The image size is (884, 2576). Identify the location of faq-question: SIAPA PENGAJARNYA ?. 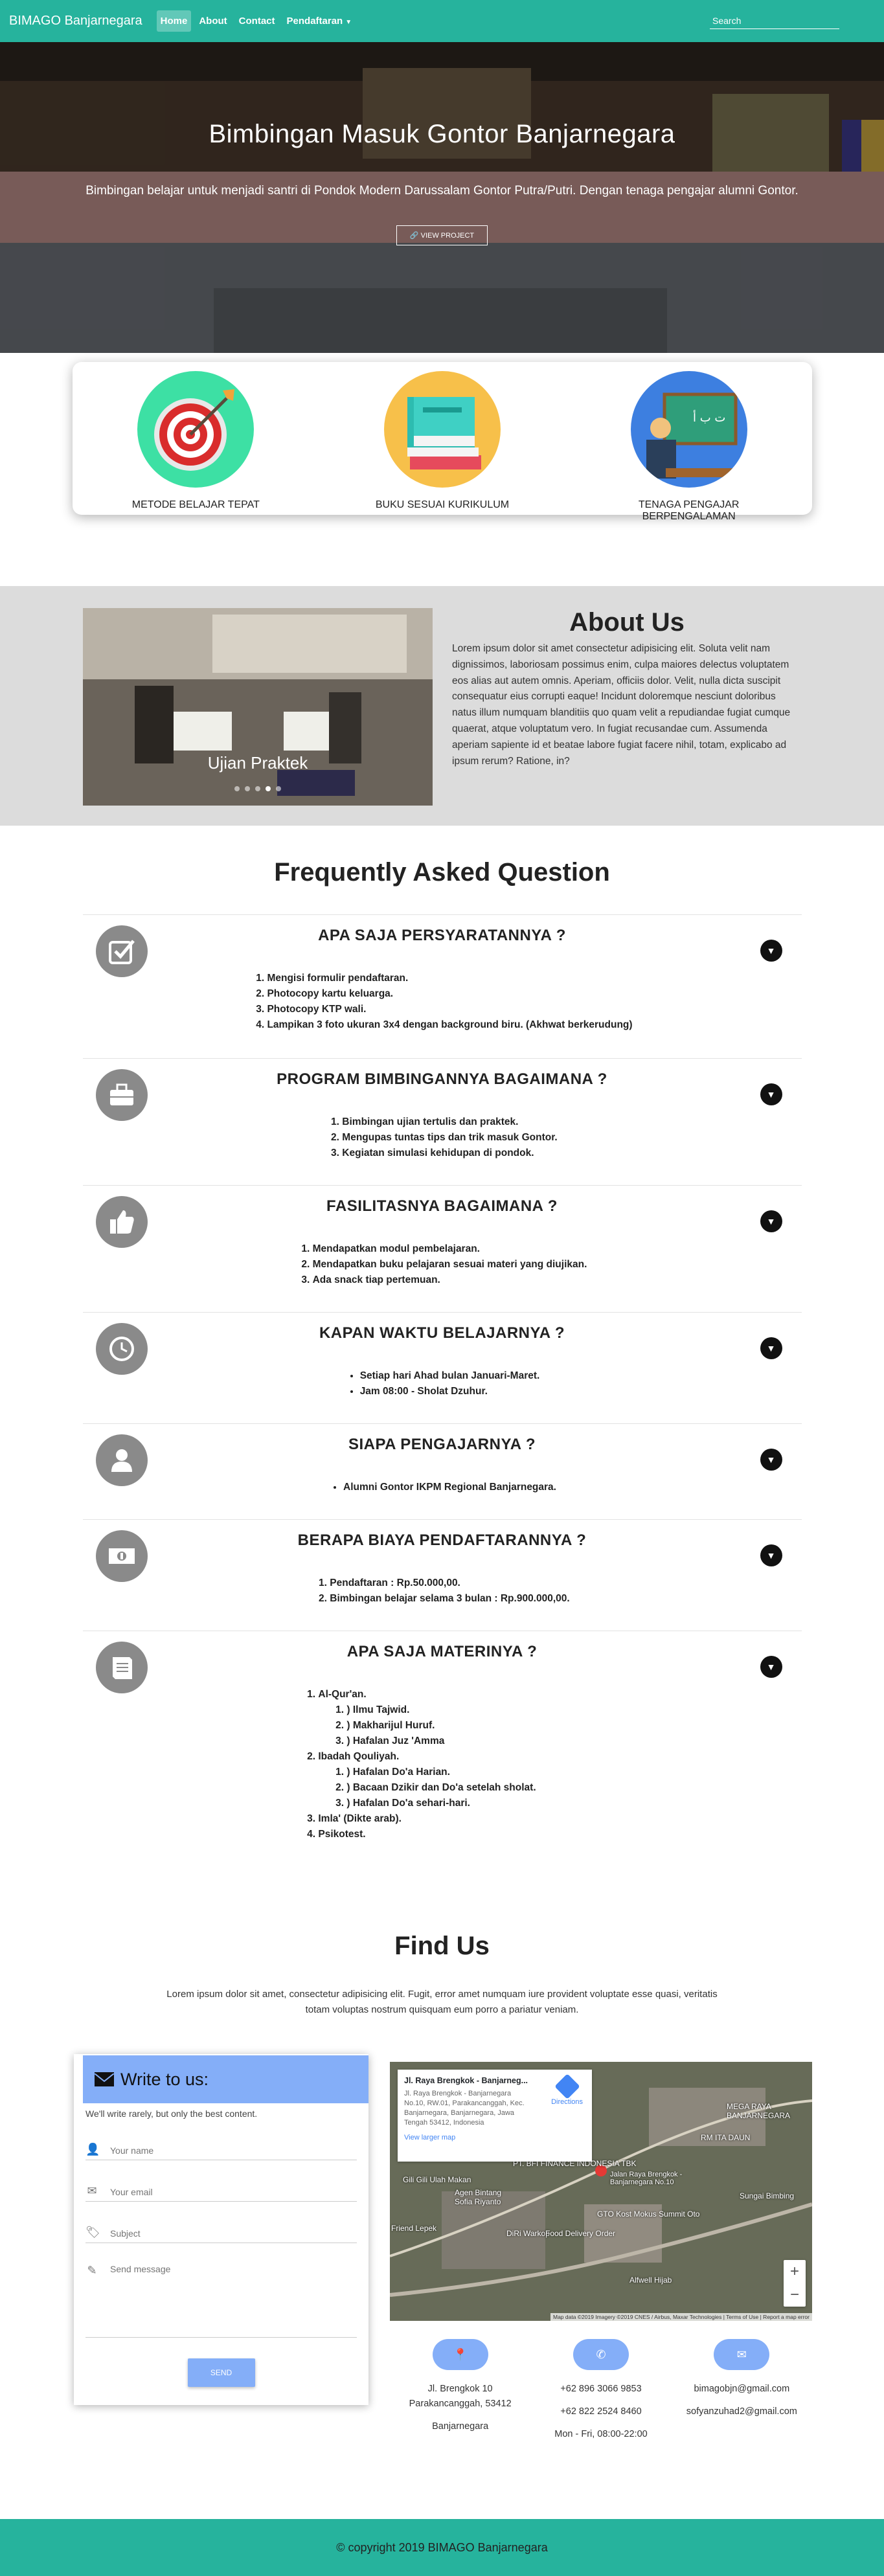
(442, 1445).